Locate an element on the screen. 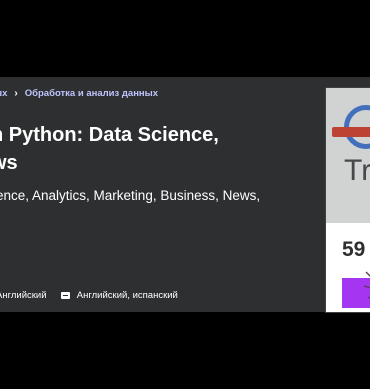 The height and width of the screenshot is (389, 370). caption-languages: Английский, испанский is located at coordinates (127, 295).